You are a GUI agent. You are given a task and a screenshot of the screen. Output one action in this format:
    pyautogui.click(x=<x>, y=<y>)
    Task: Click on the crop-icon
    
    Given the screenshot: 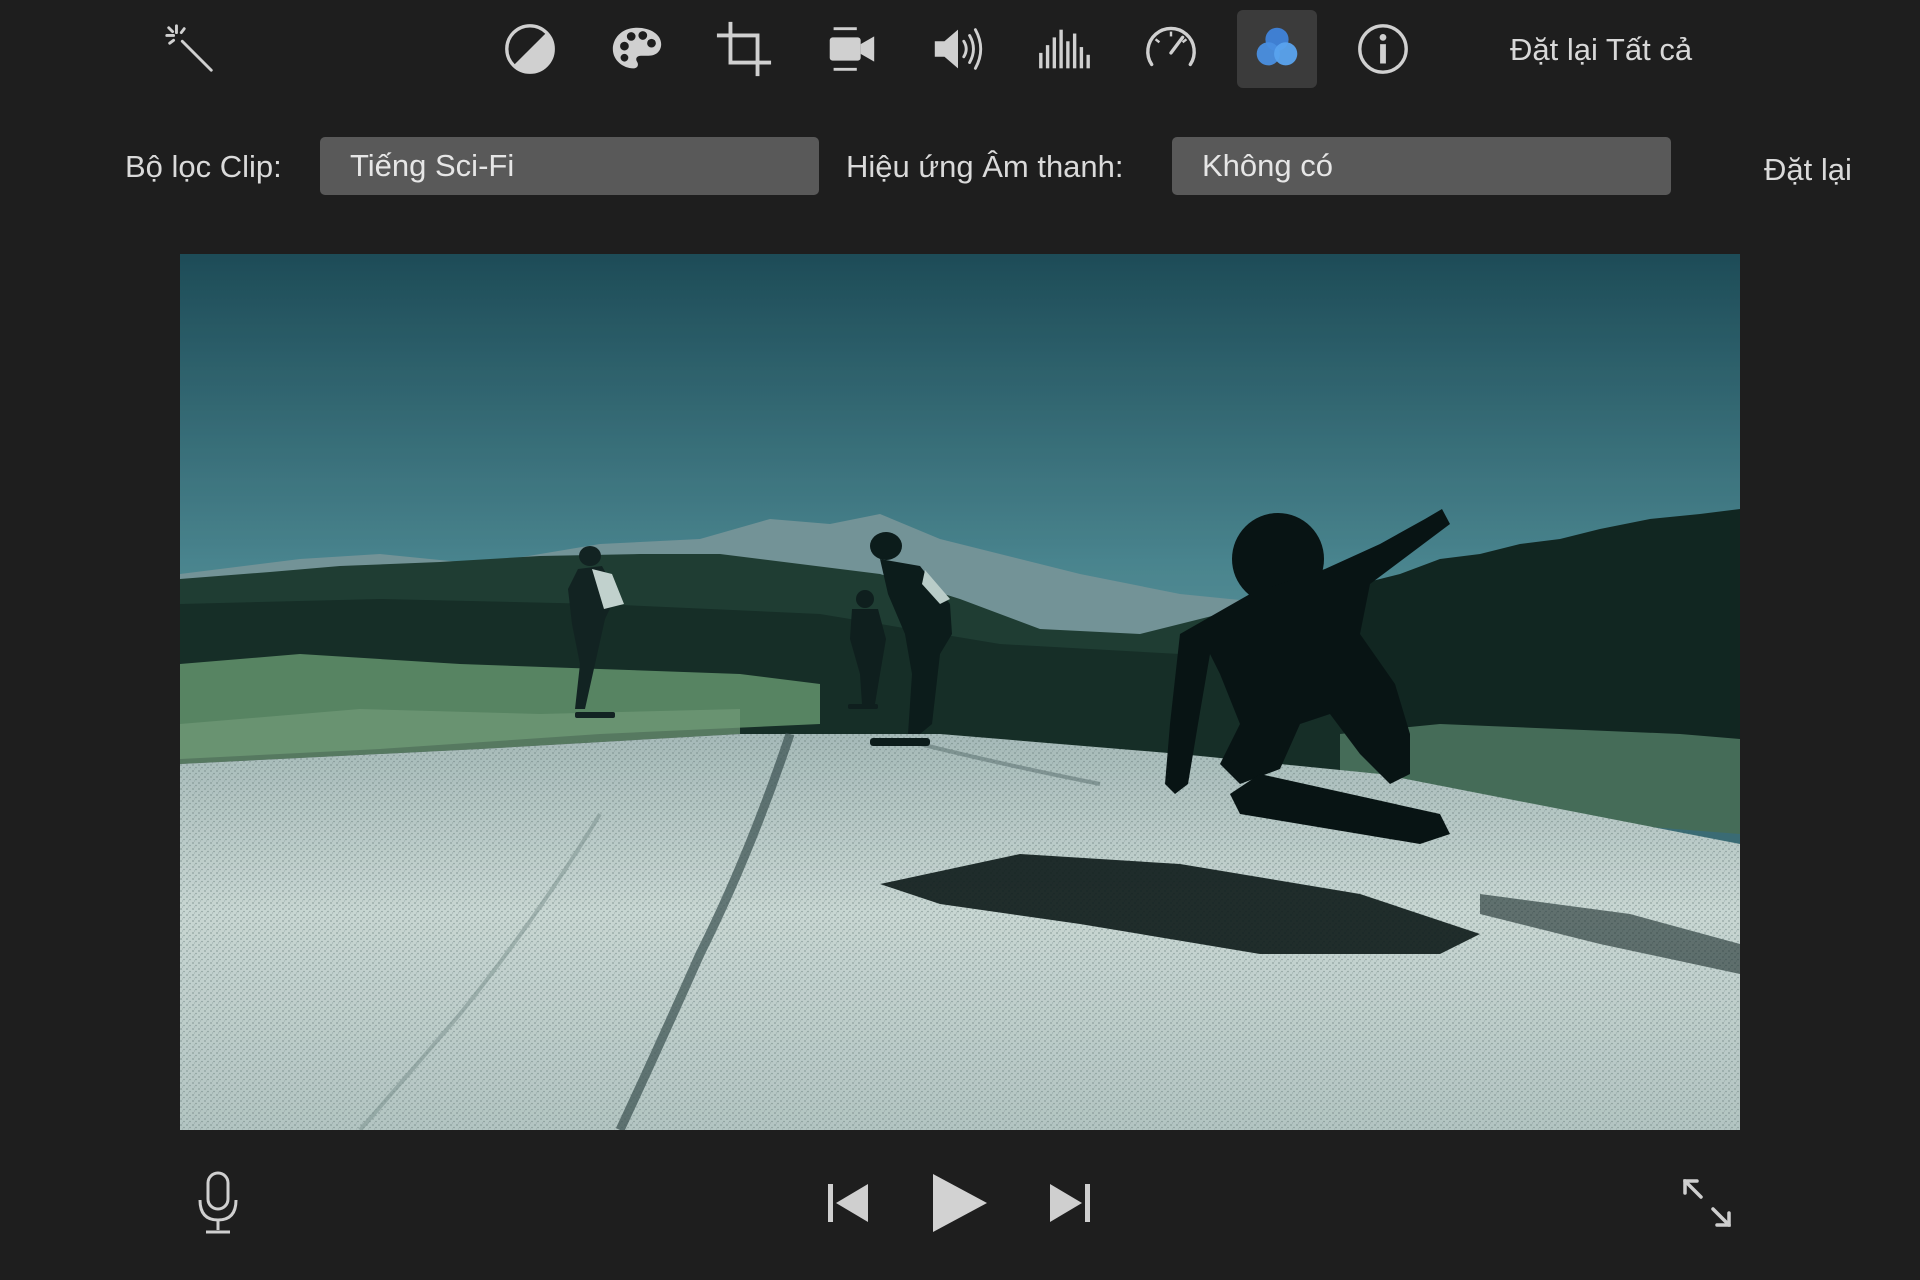 What is the action you would take?
    pyautogui.click(x=744, y=49)
    